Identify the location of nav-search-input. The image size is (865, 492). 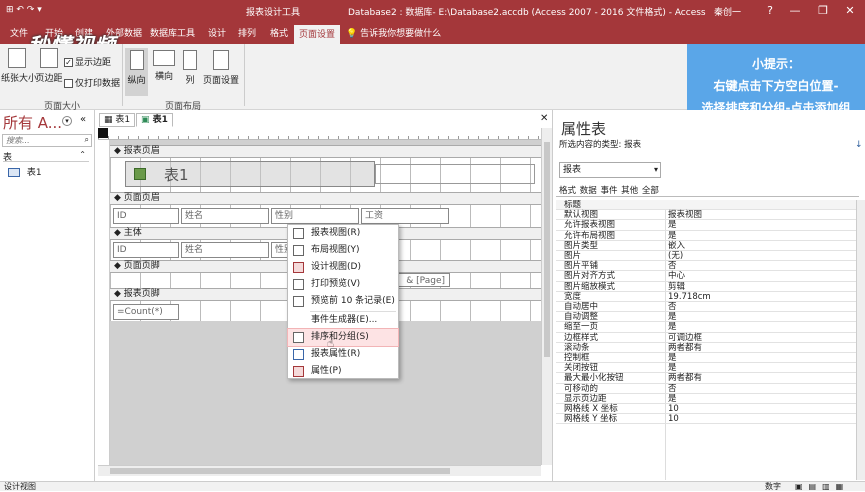
(40, 140).